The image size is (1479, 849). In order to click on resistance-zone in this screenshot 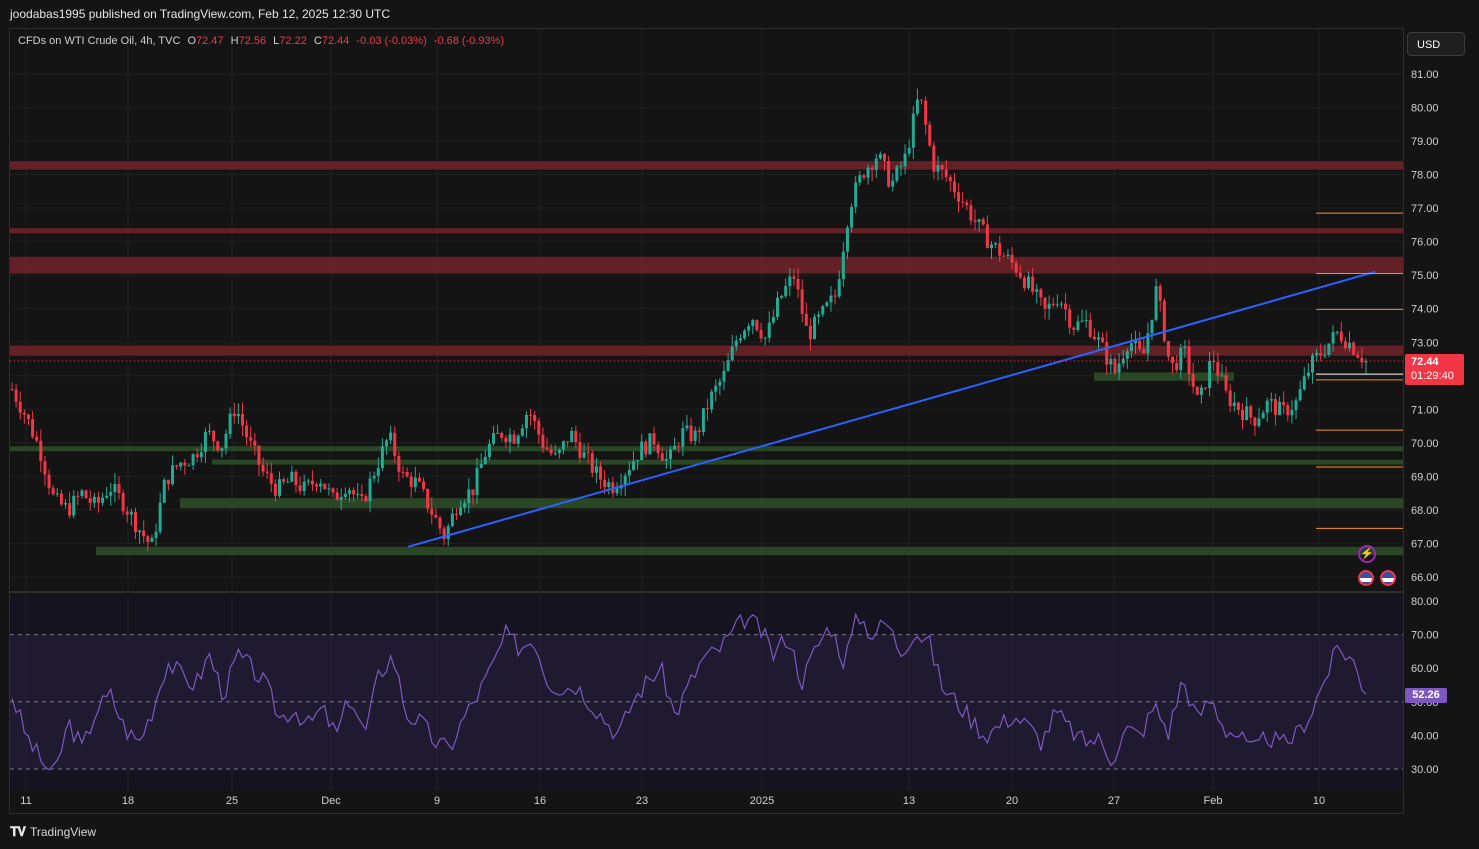, I will do `click(706, 350)`.